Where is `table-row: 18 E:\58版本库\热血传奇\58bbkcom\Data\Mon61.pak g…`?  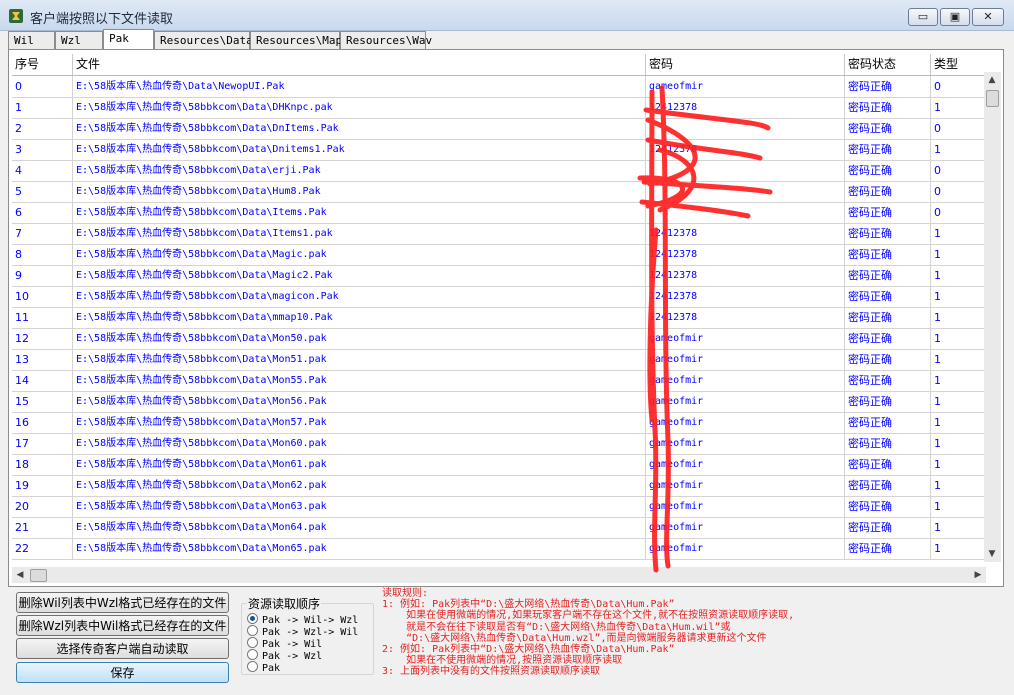
table-row: 18 E:\58版本库\热血传奇\58bbkcom\Data\Mon61.pak g… is located at coordinates (499, 465).